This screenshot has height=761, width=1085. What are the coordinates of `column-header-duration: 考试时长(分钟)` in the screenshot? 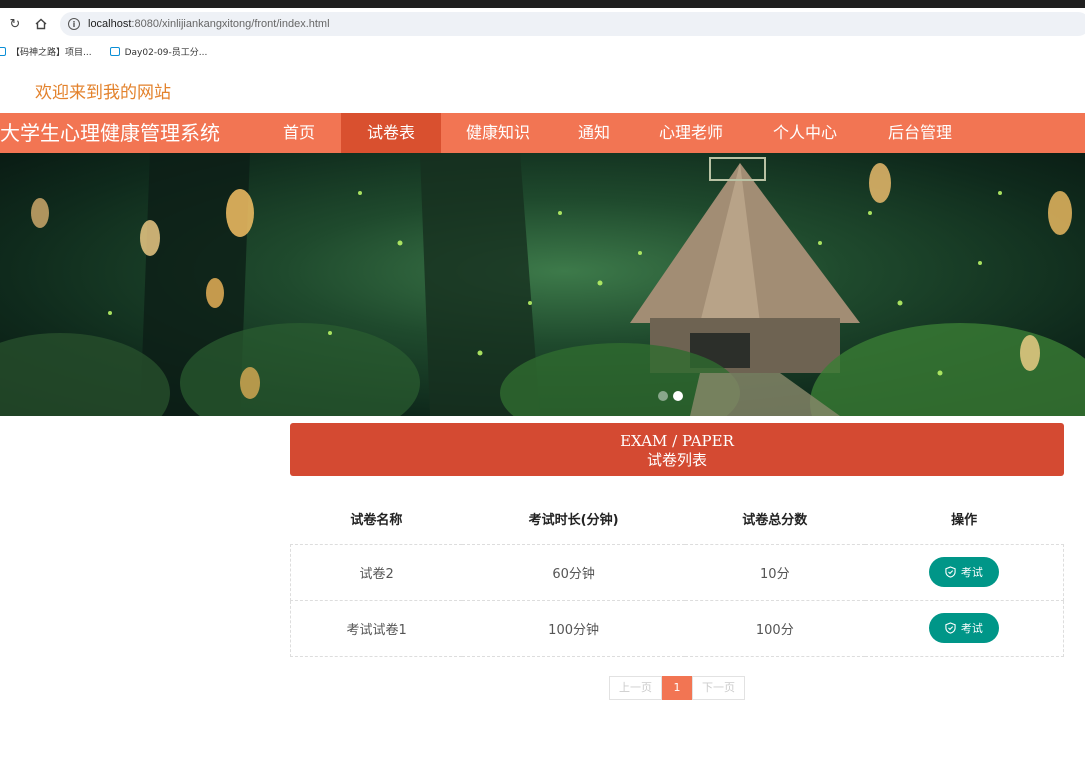 It's located at (573, 521).